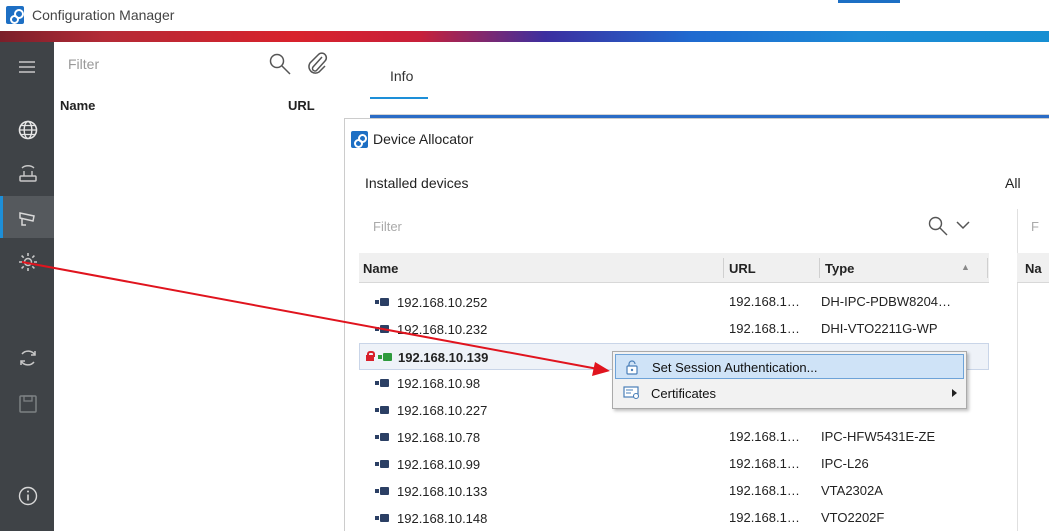 The image size is (1049, 531). I want to click on title-accent-bar, so click(869, 1).